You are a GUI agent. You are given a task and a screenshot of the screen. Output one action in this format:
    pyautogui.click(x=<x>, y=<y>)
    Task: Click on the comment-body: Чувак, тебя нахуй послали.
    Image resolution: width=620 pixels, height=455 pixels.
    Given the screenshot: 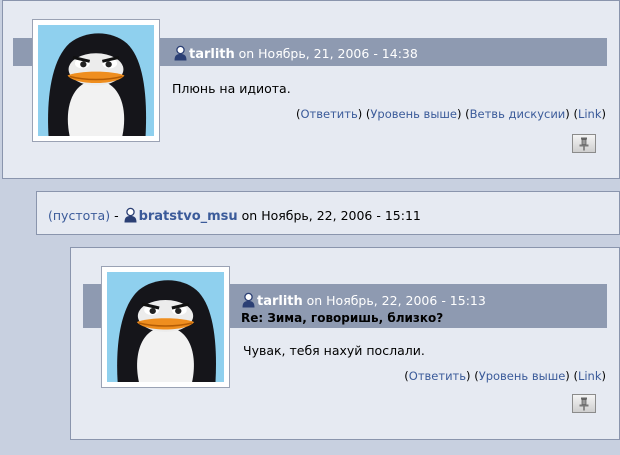 What is the action you would take?
    pyautogui.click(x=334, y=350)
    